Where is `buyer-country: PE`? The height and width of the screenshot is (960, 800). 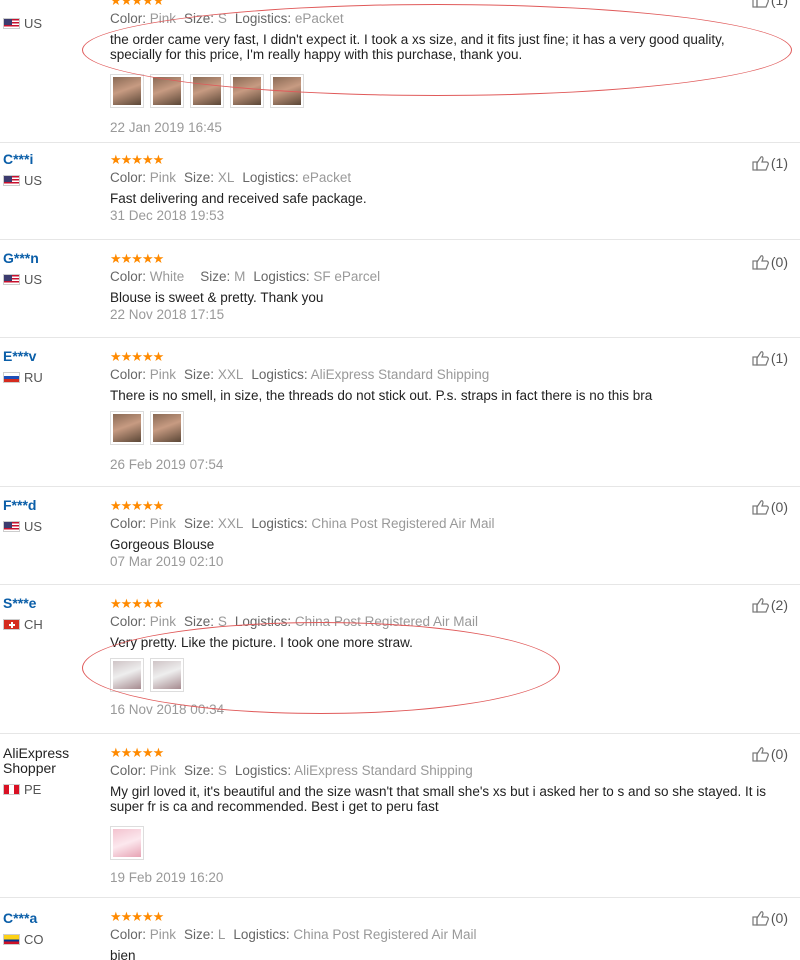
buyer-country: PE is located at coordinates (53, 789).